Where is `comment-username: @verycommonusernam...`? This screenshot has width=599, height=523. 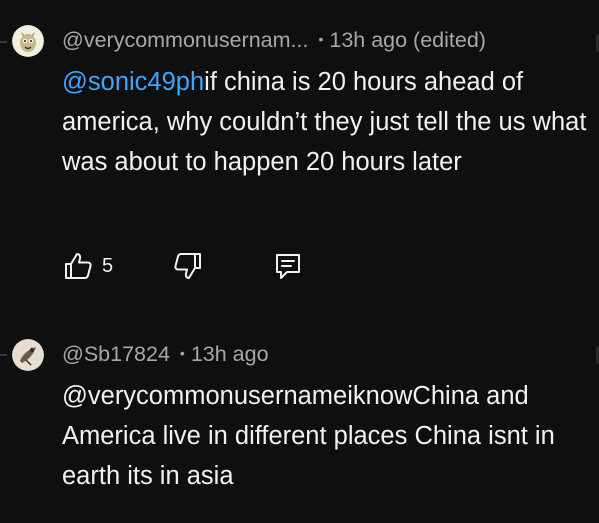
comment-username: @verycommonusernam... is located at coordinates (185, 40).